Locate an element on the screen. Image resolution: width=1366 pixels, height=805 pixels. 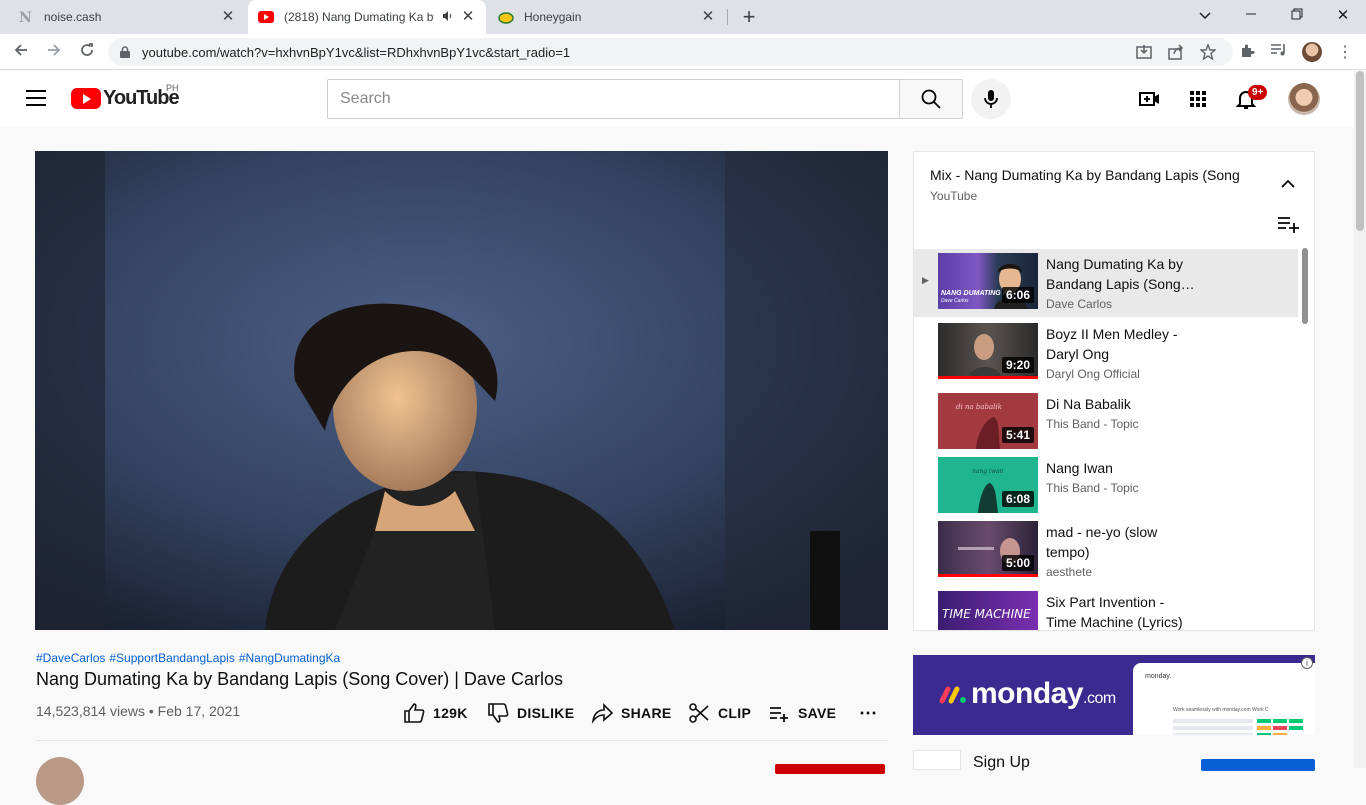
youtube-logo: YouTube PH is located at coordinates (125, 96).